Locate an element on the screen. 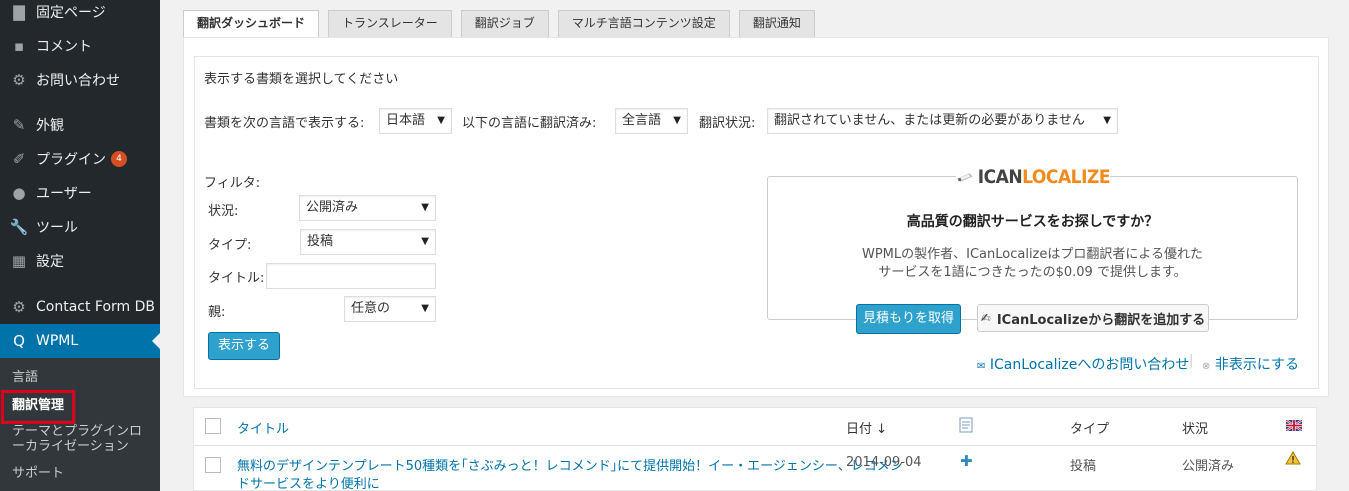 The width and height of the screenshot is (1349, 491). state-select-value: 公開済み is located at coordinates (332, 207).